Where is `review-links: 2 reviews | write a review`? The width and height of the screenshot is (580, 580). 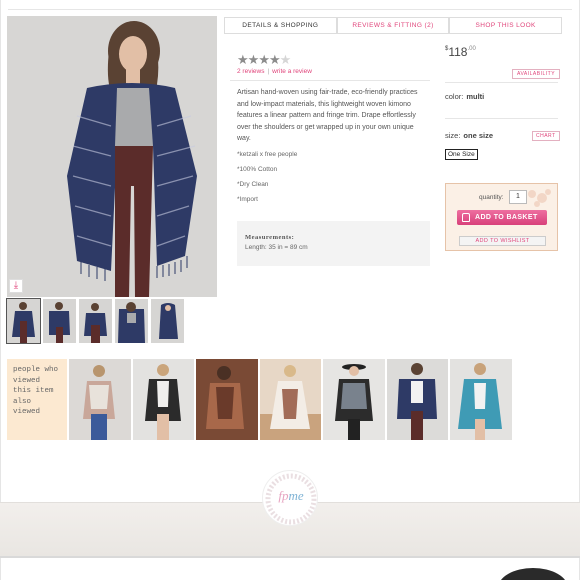
review-links: 2 reviews | write a review is located at coordinates (274, 71).